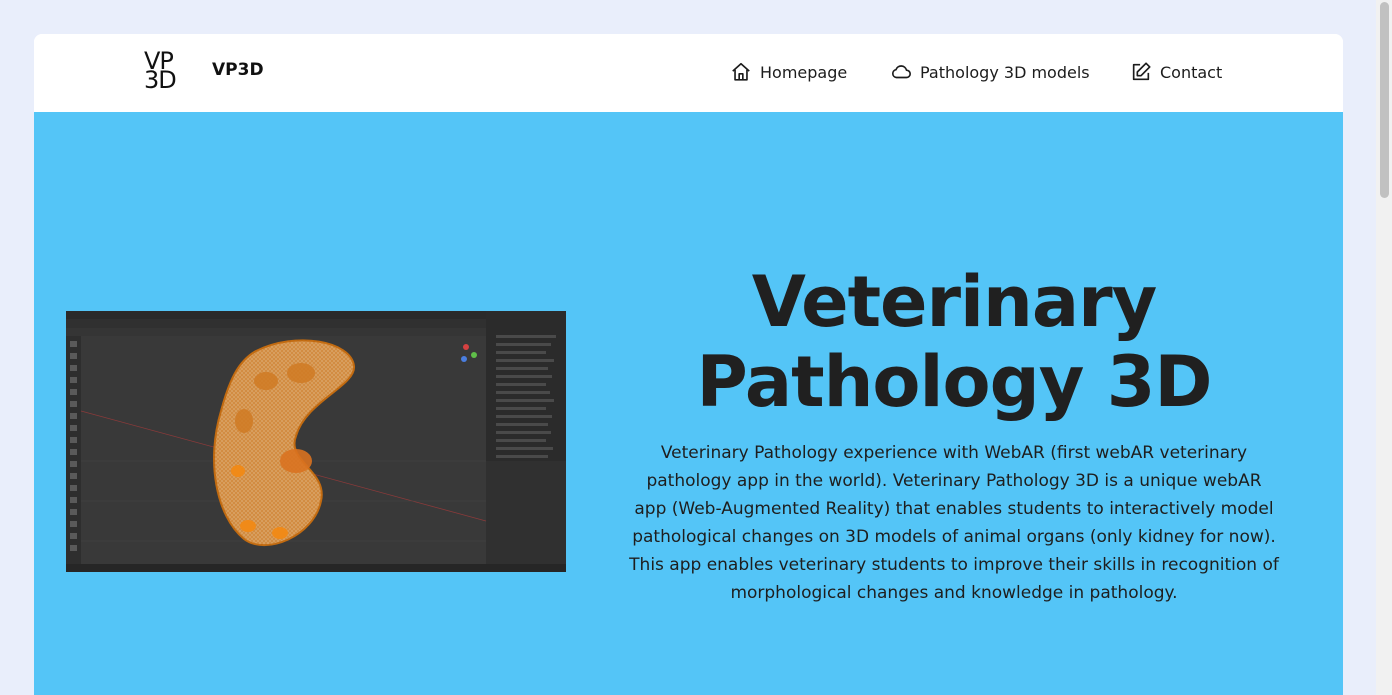  What do you see at coordinates (1191, 72) in the screenshot?
I see `nav-contact-label: Contact` at bounding box center [1191, 72].